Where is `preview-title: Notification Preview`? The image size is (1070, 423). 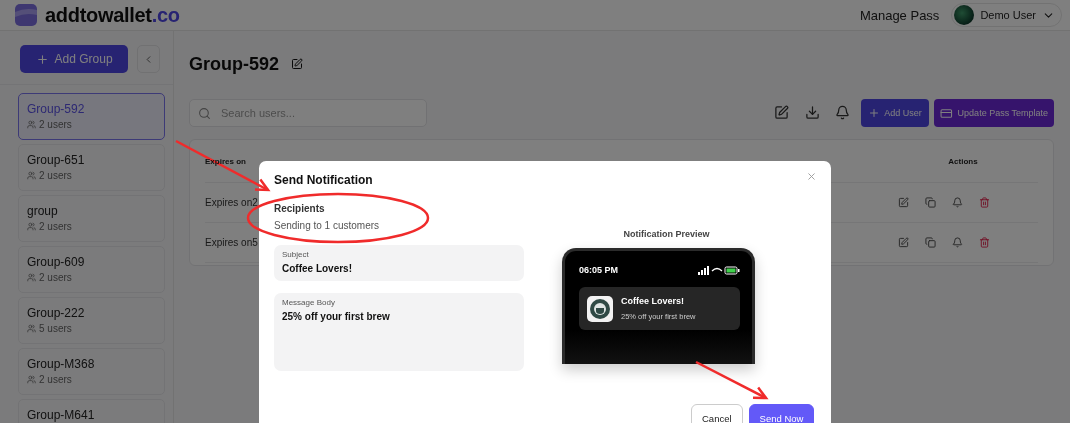 preview-title: Notification Preview is located at coordinates (666, 234).